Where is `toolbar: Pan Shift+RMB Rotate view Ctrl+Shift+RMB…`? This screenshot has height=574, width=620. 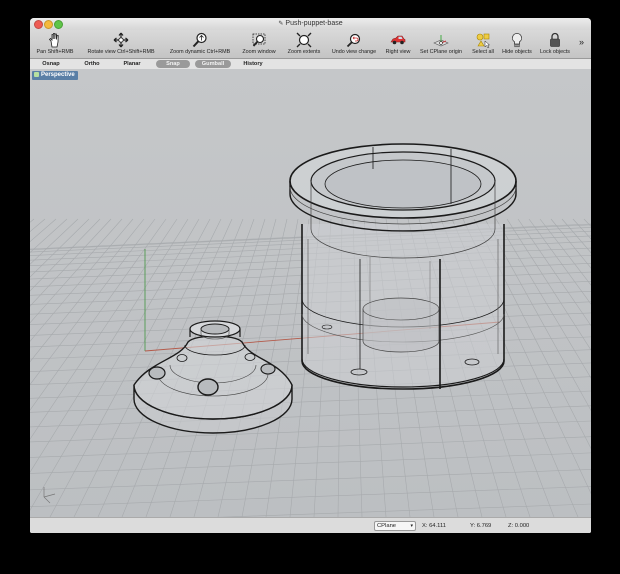
toolbar: Pan Shift+RMB Rotate view Ctrl+Shift+RMB… is located at coordinates (310, 44).